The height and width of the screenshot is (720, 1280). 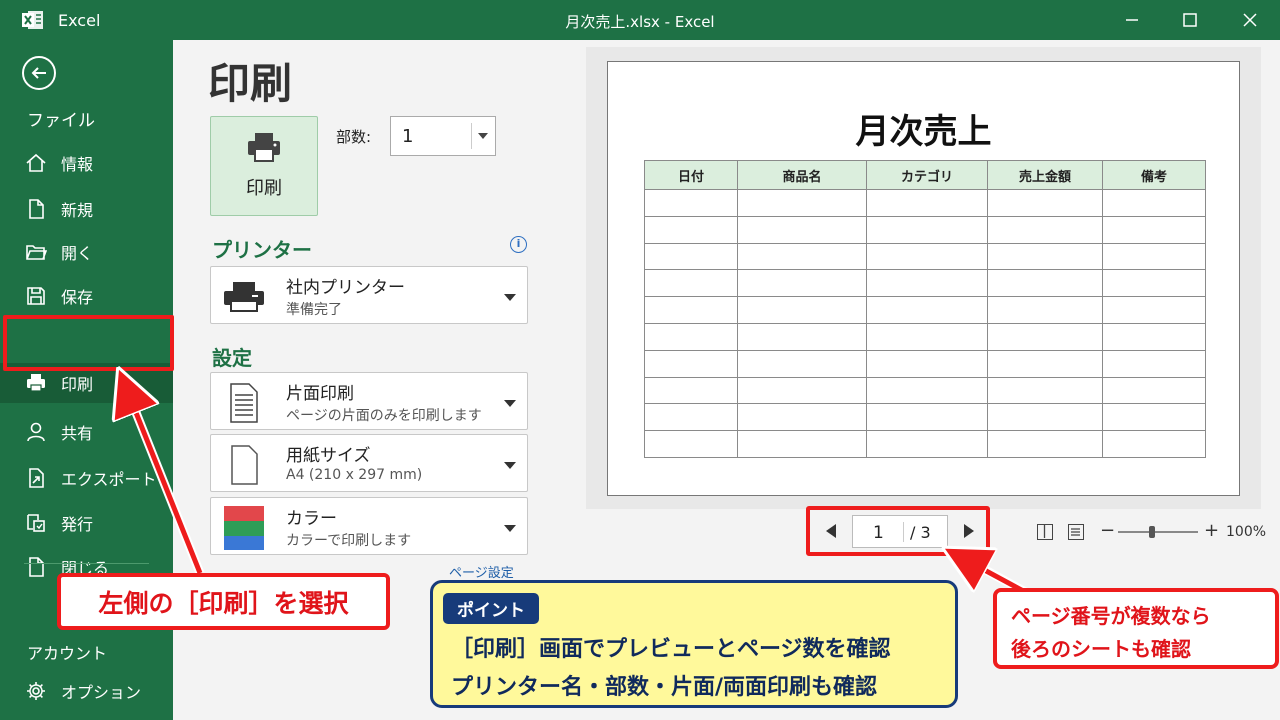 I want to click on printer-icon, so click(x=36, y=383).